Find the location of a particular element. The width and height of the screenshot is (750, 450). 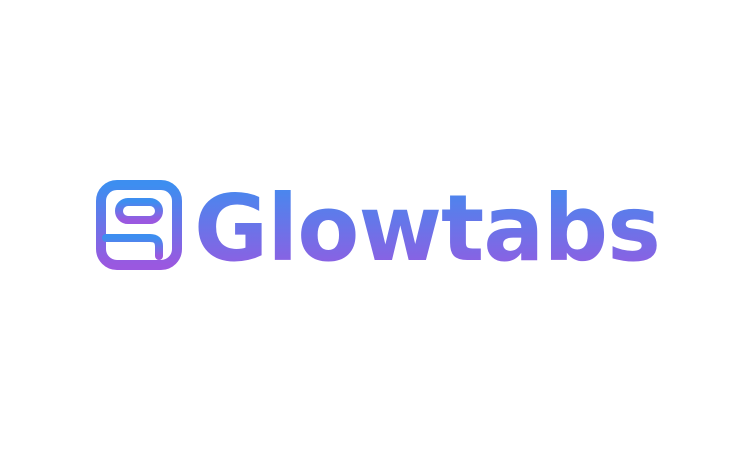

brand-wordmark: Glowtabs is located at coordinates (429, 224).